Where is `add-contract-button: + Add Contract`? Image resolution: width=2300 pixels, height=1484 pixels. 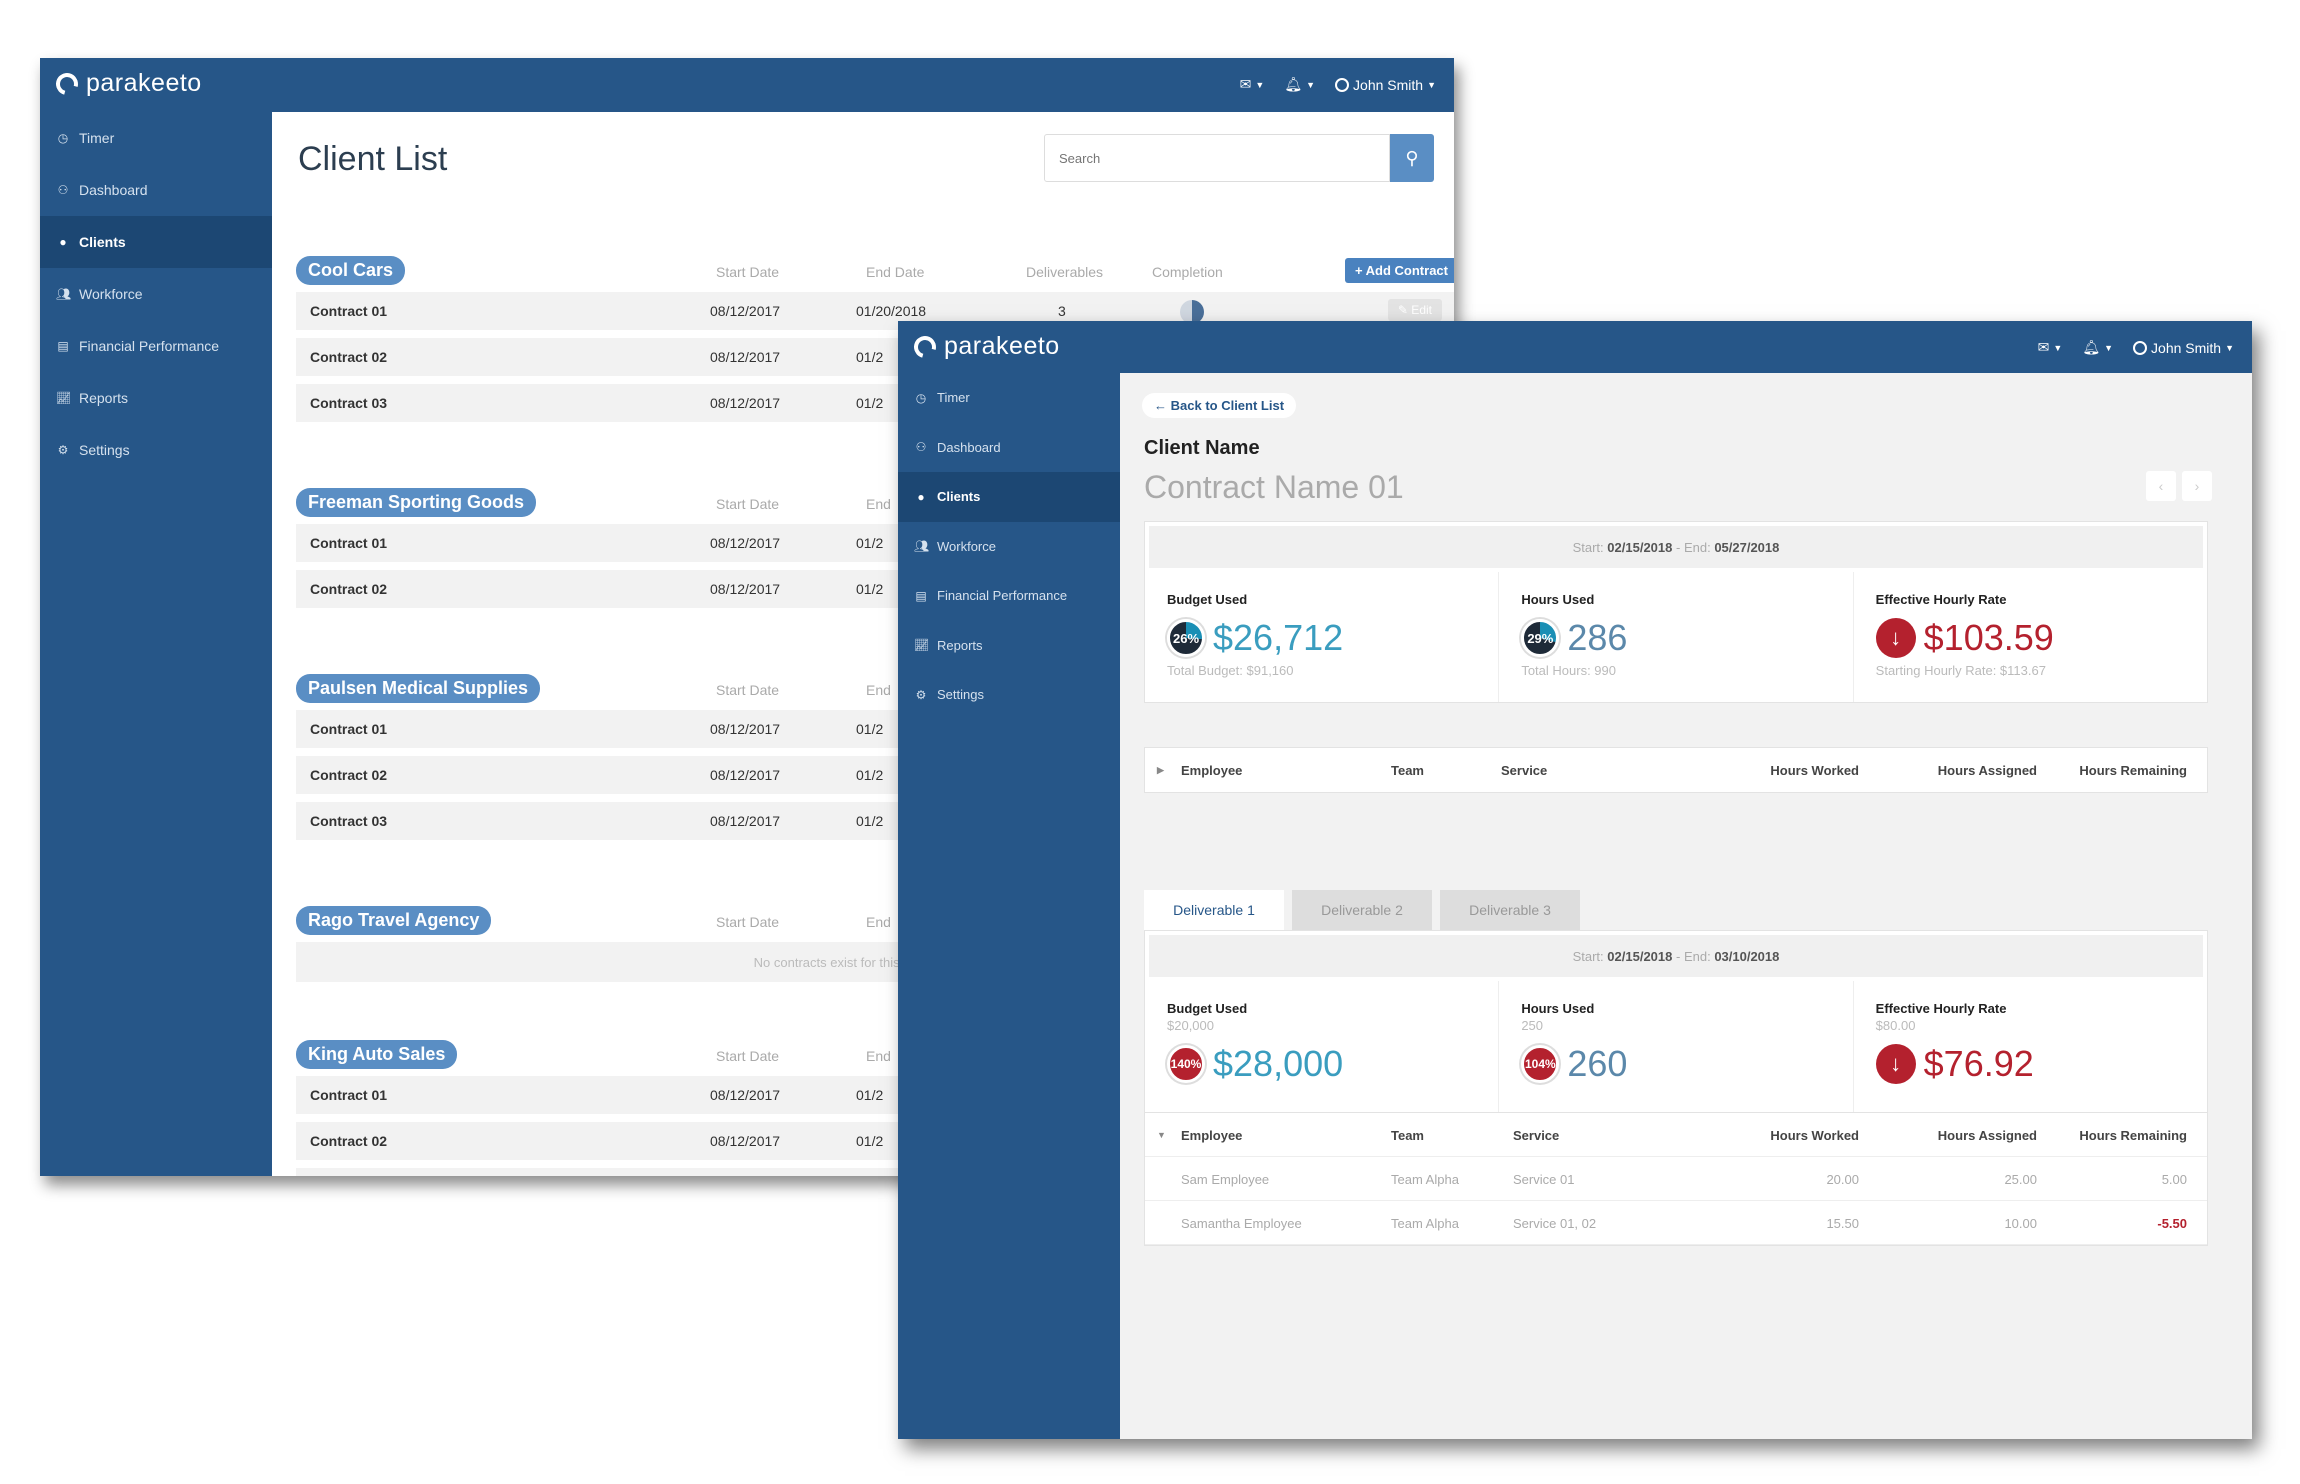 add-contract-button: + Add Contract is located at coordinates (1399, 270).